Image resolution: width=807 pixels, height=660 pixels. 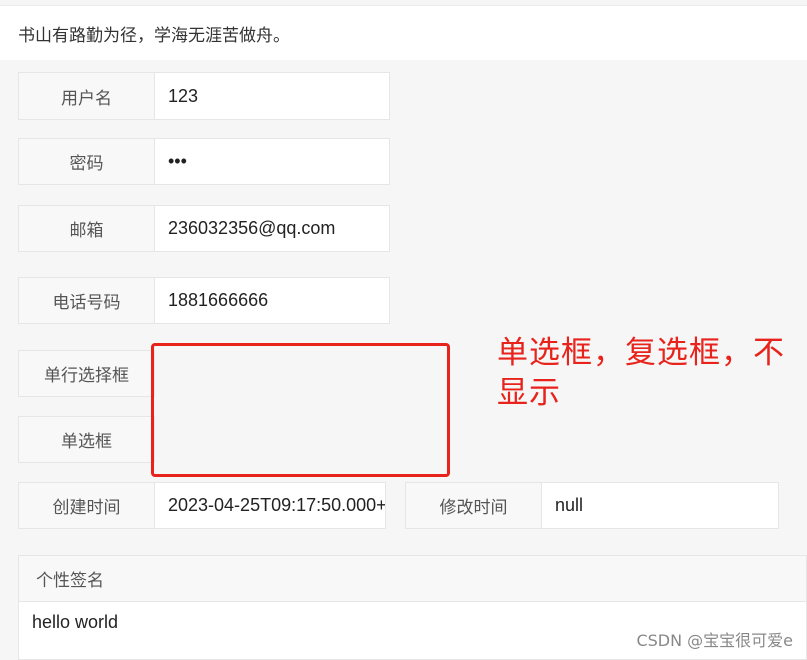 What do you see at coordinates (412, 579) in the screenshot?
I see `bio-title: 个性签名` at bounding box center [412, 579].